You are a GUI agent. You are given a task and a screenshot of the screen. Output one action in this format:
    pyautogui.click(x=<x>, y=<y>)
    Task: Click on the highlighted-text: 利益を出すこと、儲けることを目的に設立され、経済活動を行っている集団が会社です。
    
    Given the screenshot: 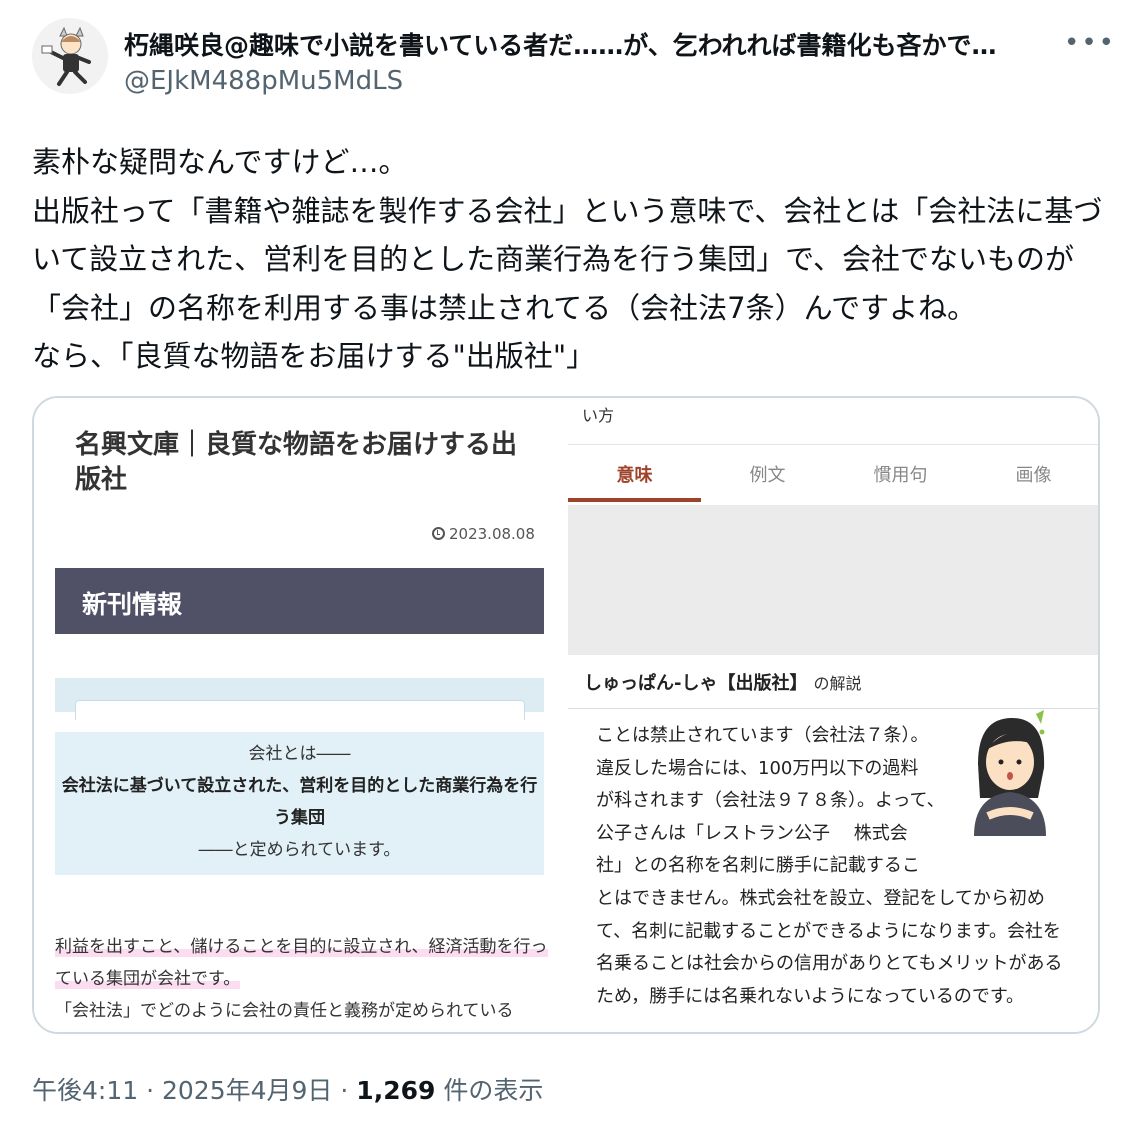 What is the action you would take?
    pyautogui.click(x=301, y=963)
    